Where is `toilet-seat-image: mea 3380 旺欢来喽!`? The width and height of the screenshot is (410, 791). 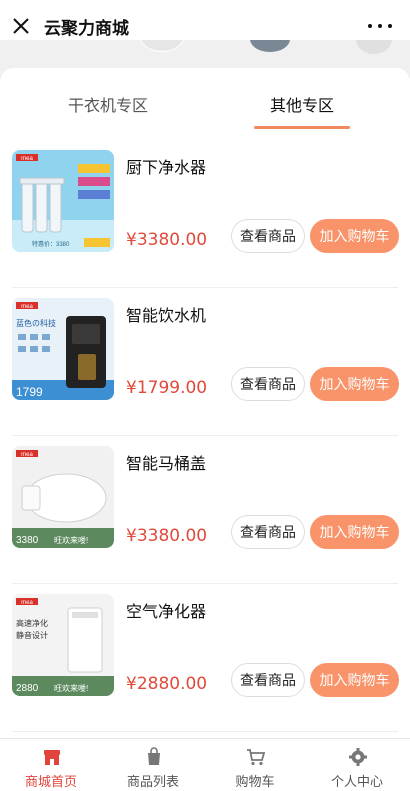
toilet-seat-image: mea 3380 旺欢来喽! is located at coordinates (63, 497).